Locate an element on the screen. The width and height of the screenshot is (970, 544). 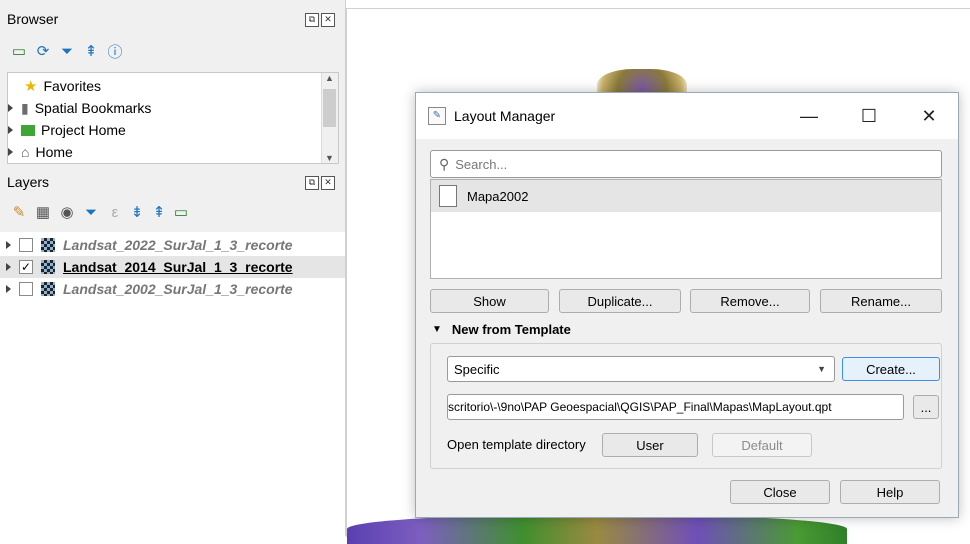
dialog-title: Layout Manager is located at coordinates (505, 116).